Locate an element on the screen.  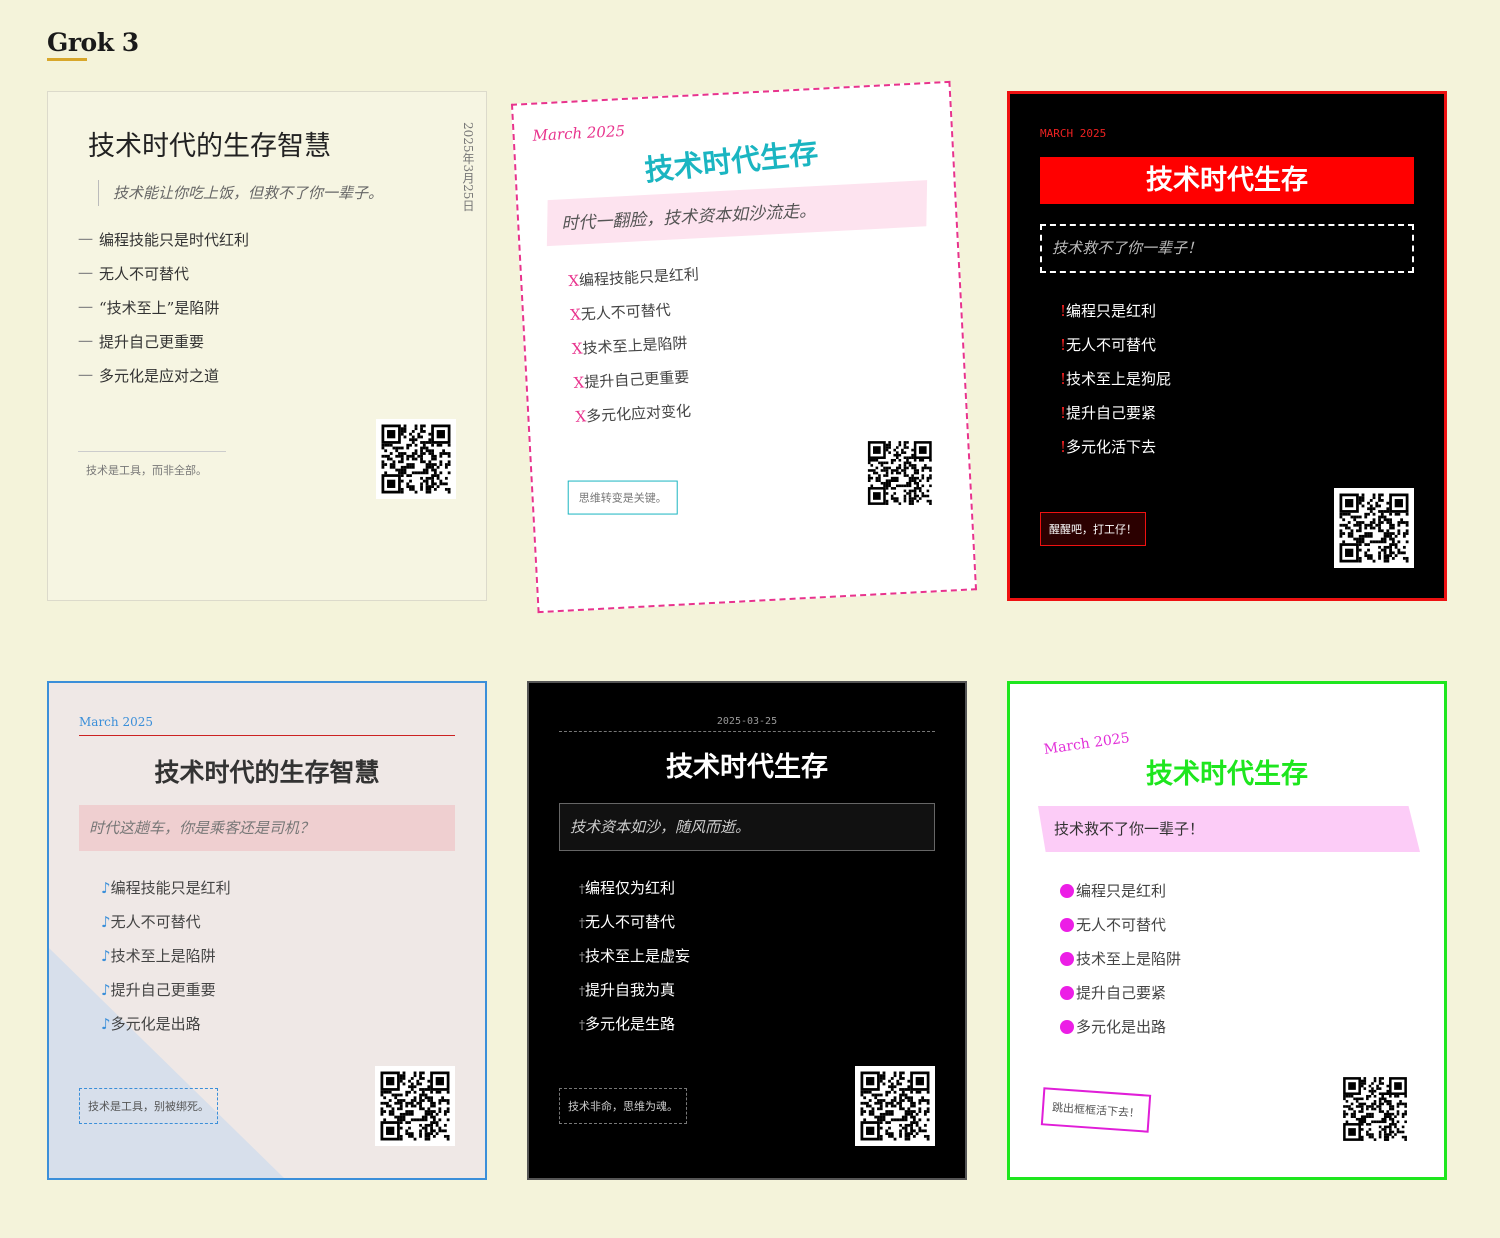
list-item: !技术至上是狗屁 is located at coordinates (1115, 386).